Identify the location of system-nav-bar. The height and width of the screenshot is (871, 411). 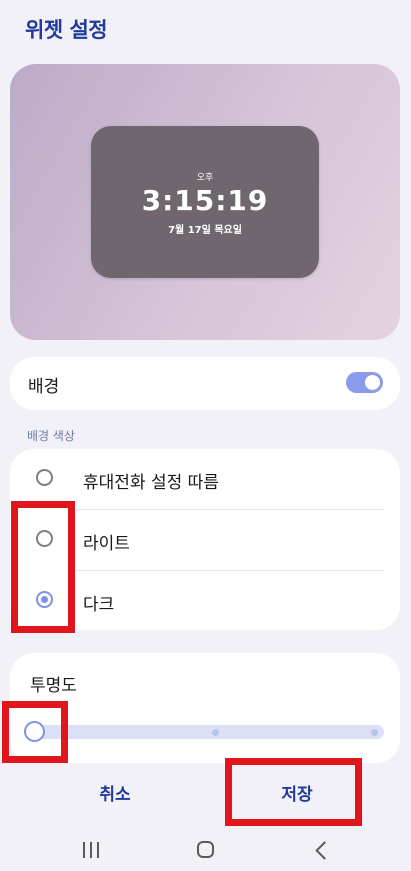
(205, 850).